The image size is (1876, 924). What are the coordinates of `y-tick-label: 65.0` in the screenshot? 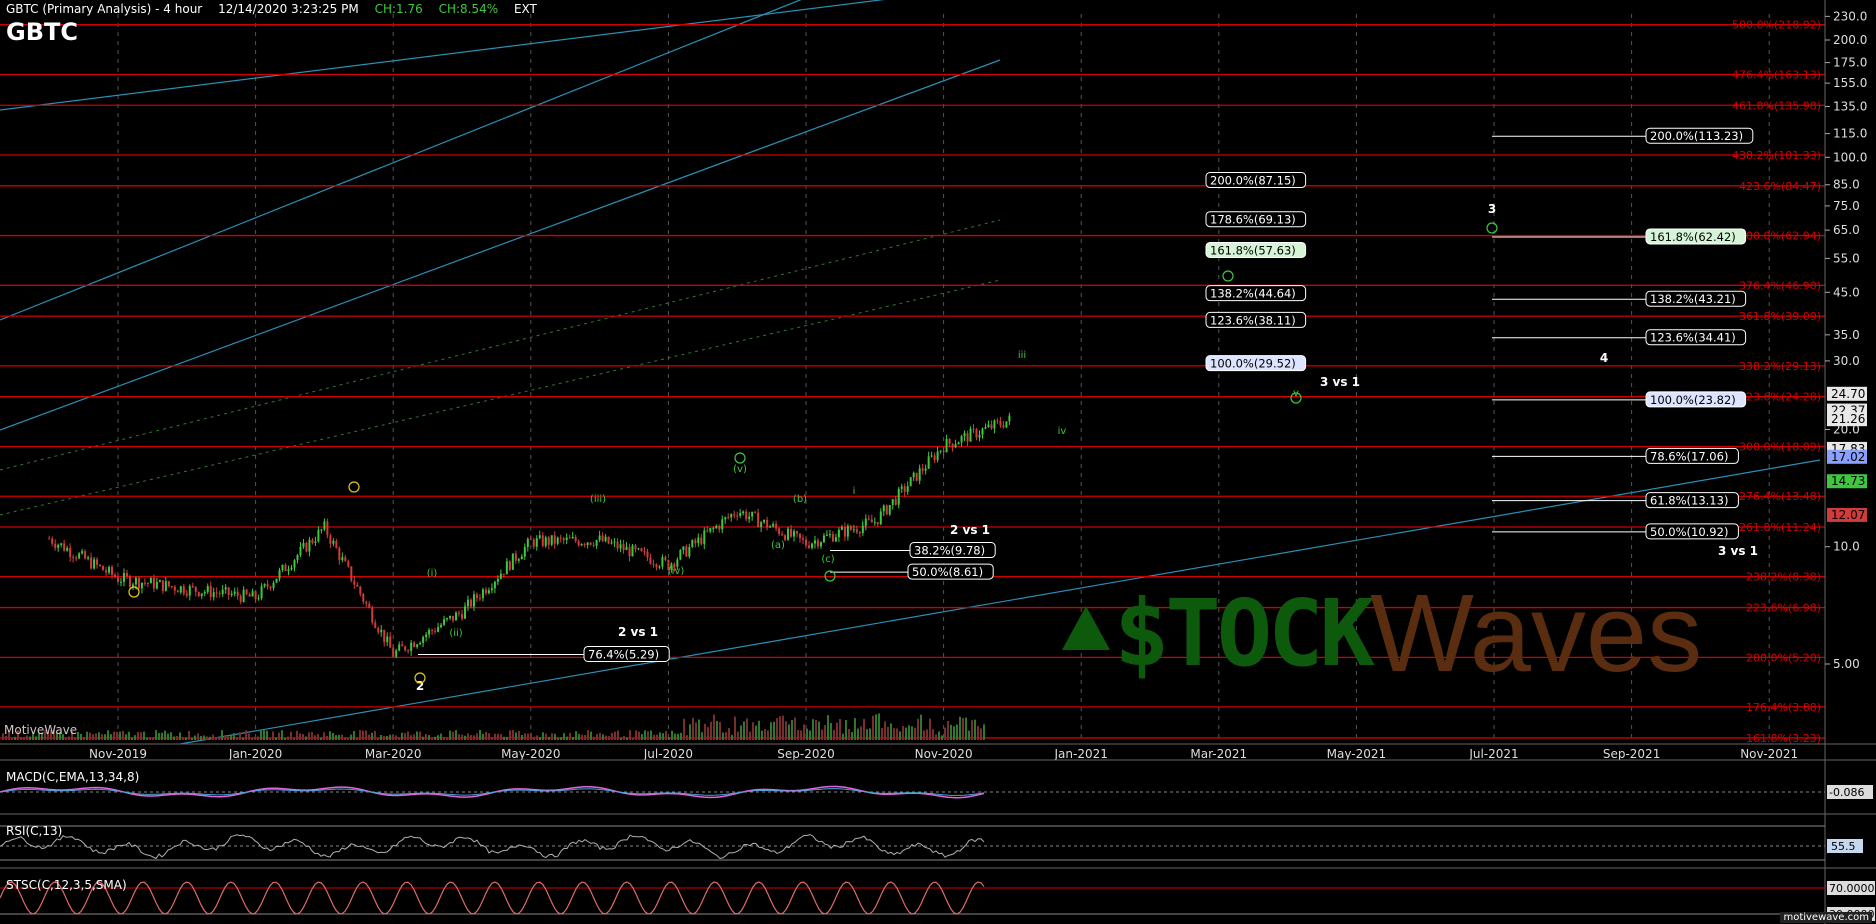 It's located at (1846, 230).